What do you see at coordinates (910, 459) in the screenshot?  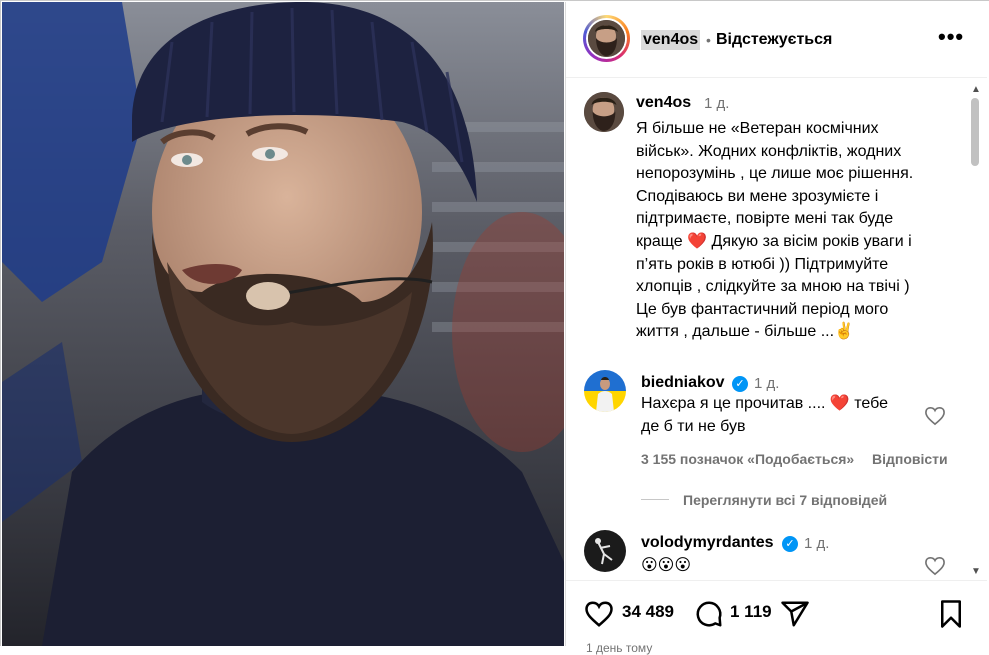 I see `reply-button: Відповісти` at bounding box center [910, 459].